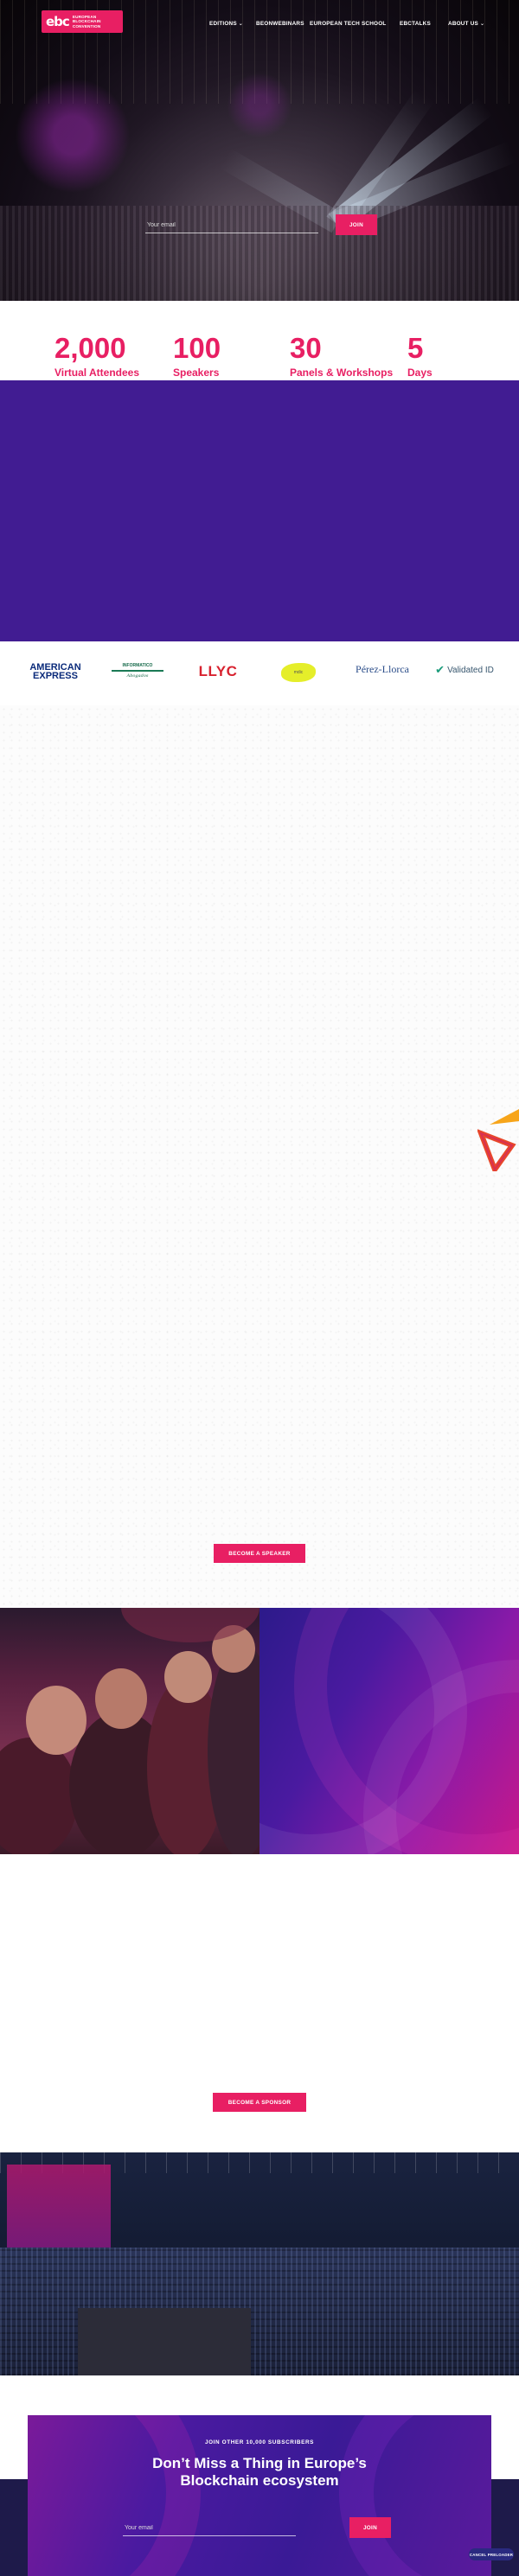 The height and width of the screenshot is (2576, 519). Describe the element at coordinates (440, 669) in the screenshot. I see `check-icon: ✔` at that location.